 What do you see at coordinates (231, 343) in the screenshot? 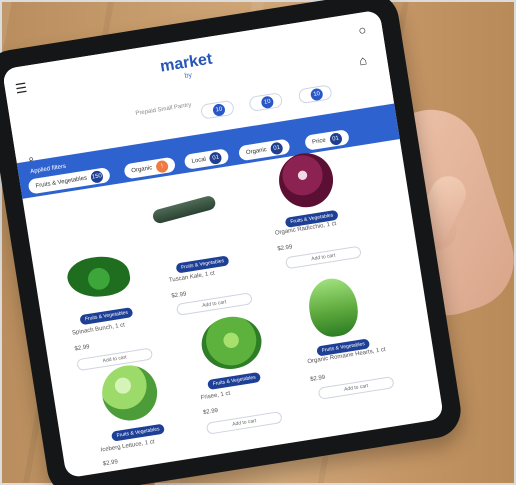
I see `frisee-icon` at bounding box center [231, 343].